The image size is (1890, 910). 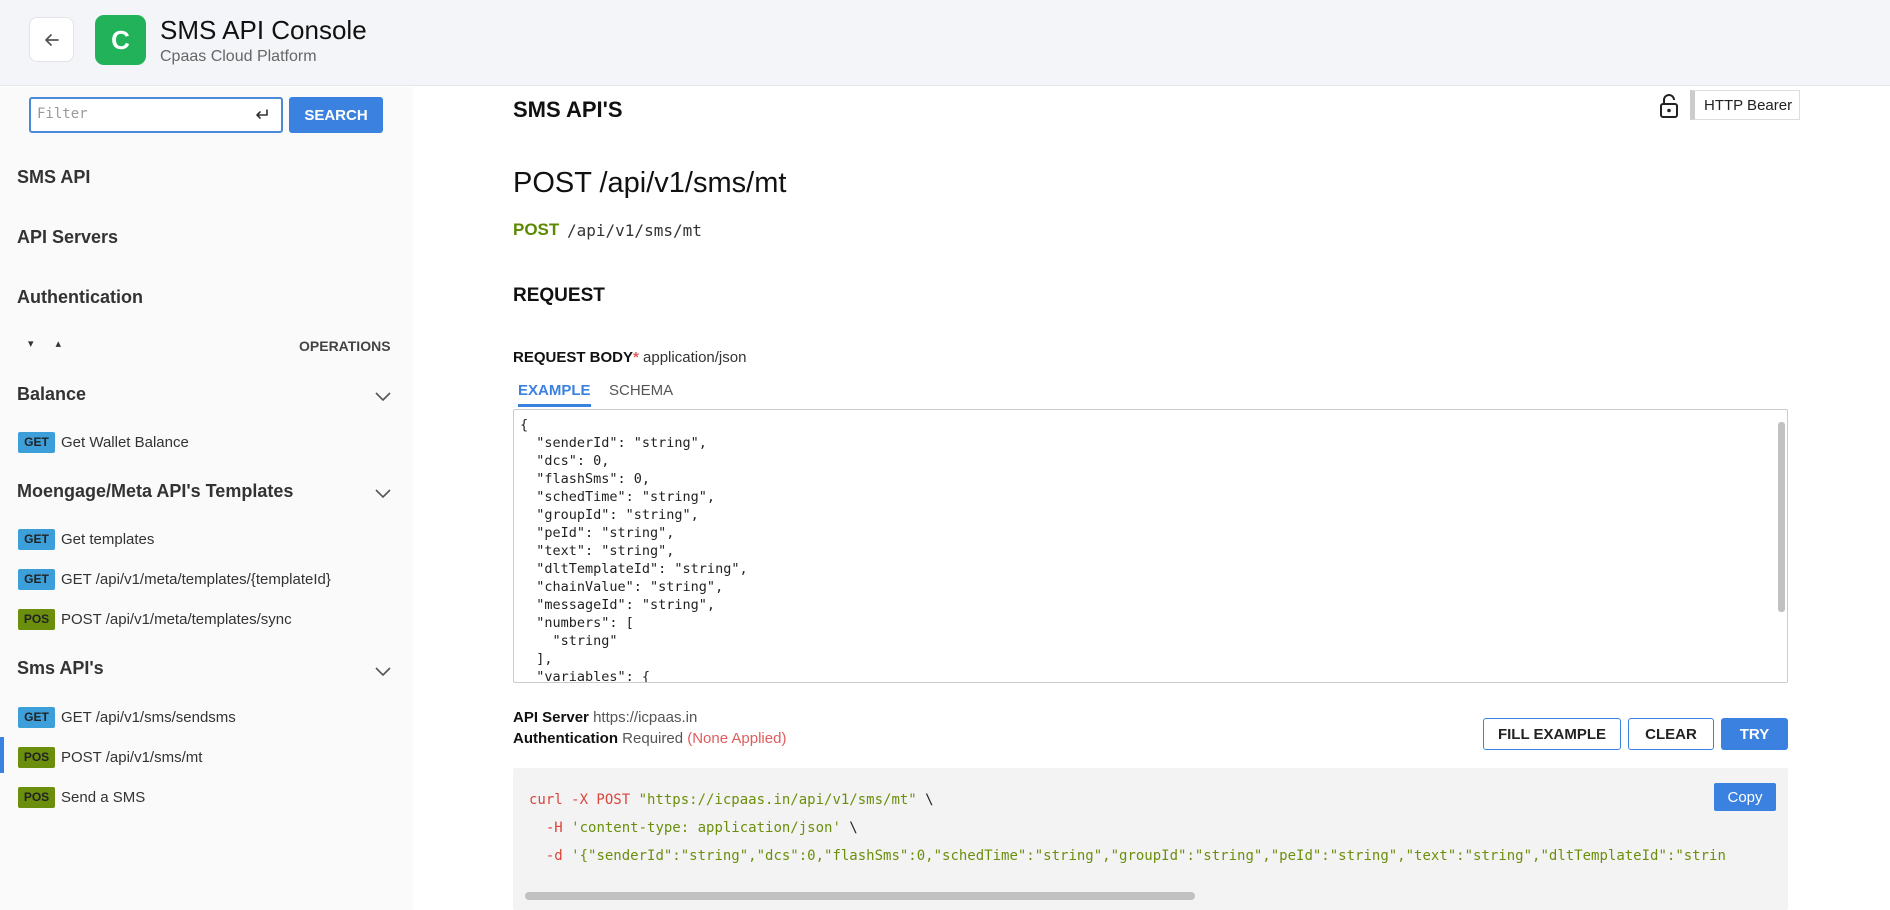 What do you see at coordinates (559, 295) in the screenshot?
I see `request-heading: REQUEST` at bounding box center [559, 295].